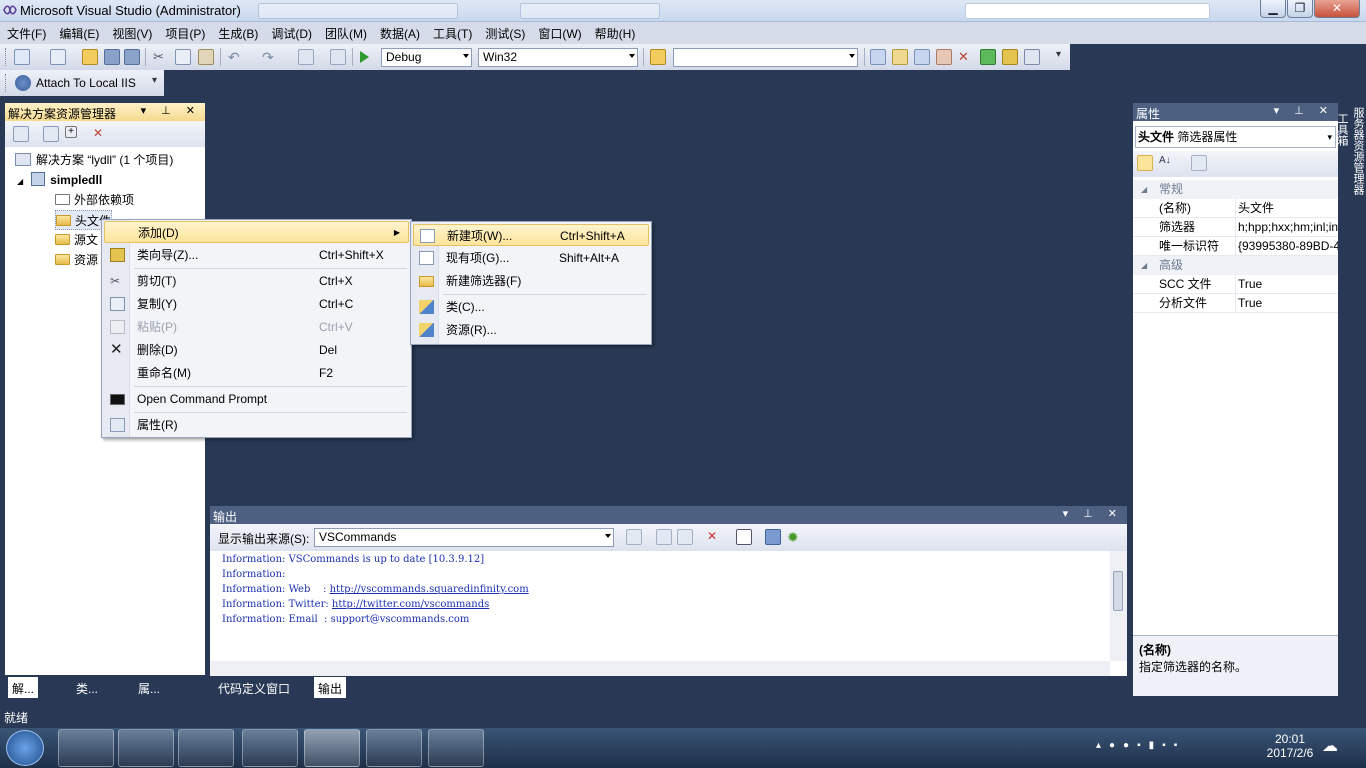 This screenshot has width=1366, height=768. I want to click on property-row-name: (名称) 头文件, so click(1235, 208).